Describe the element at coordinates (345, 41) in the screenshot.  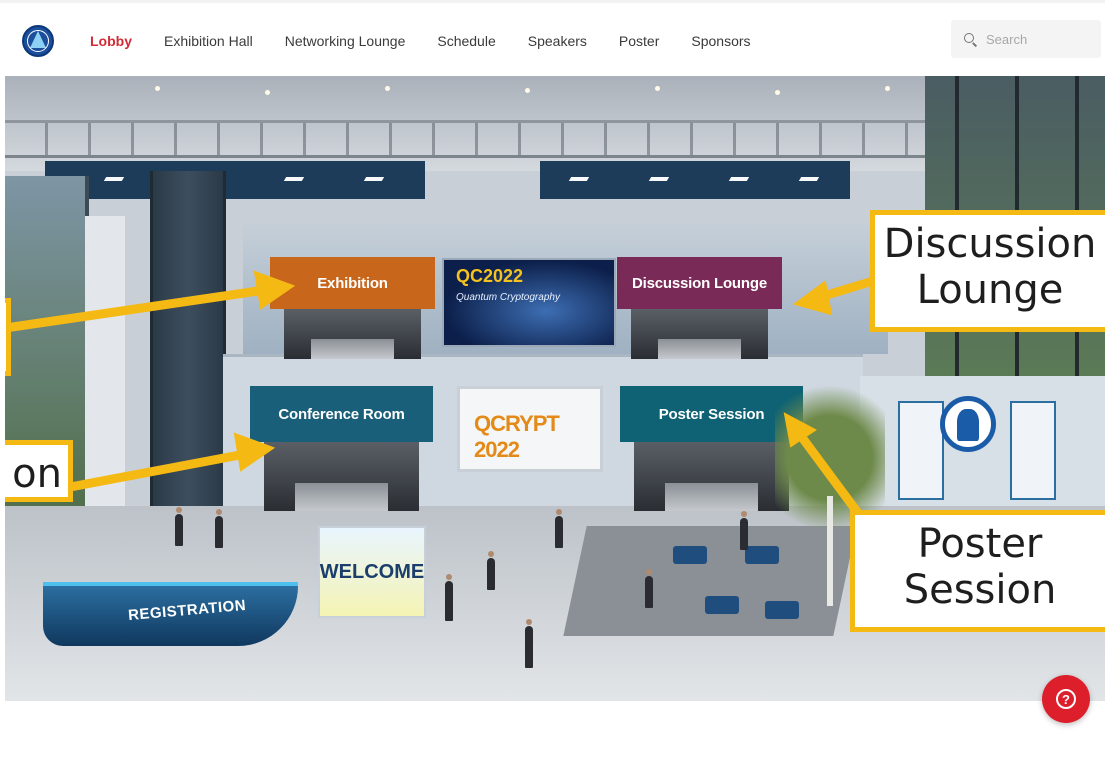
I see `nav-item-networking-lounge: Networking Lounge` at that location.